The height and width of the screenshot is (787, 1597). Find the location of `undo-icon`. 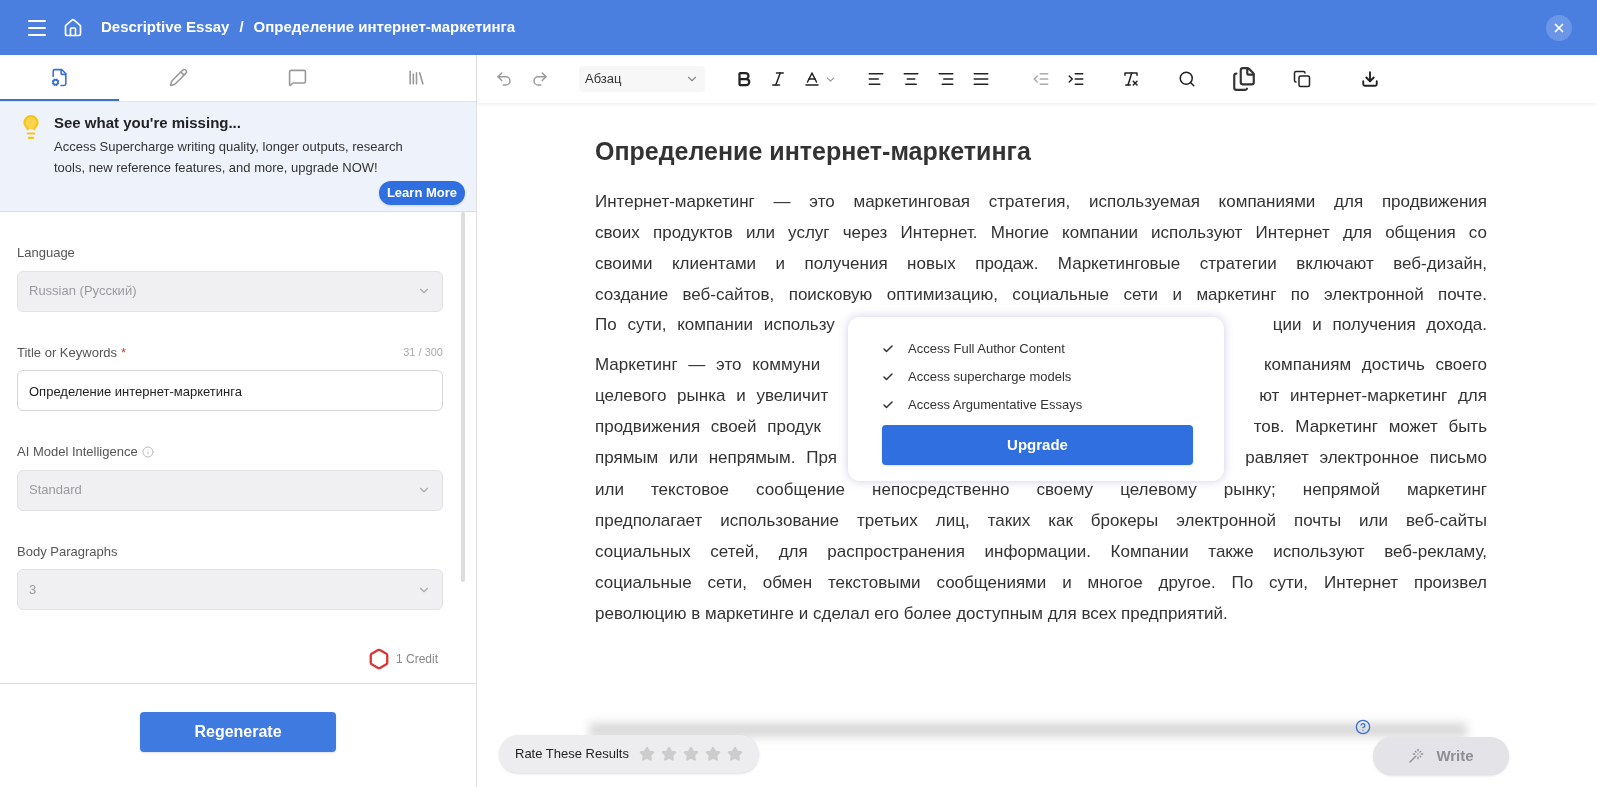

undo-icon is located at coordinates (504, 79).